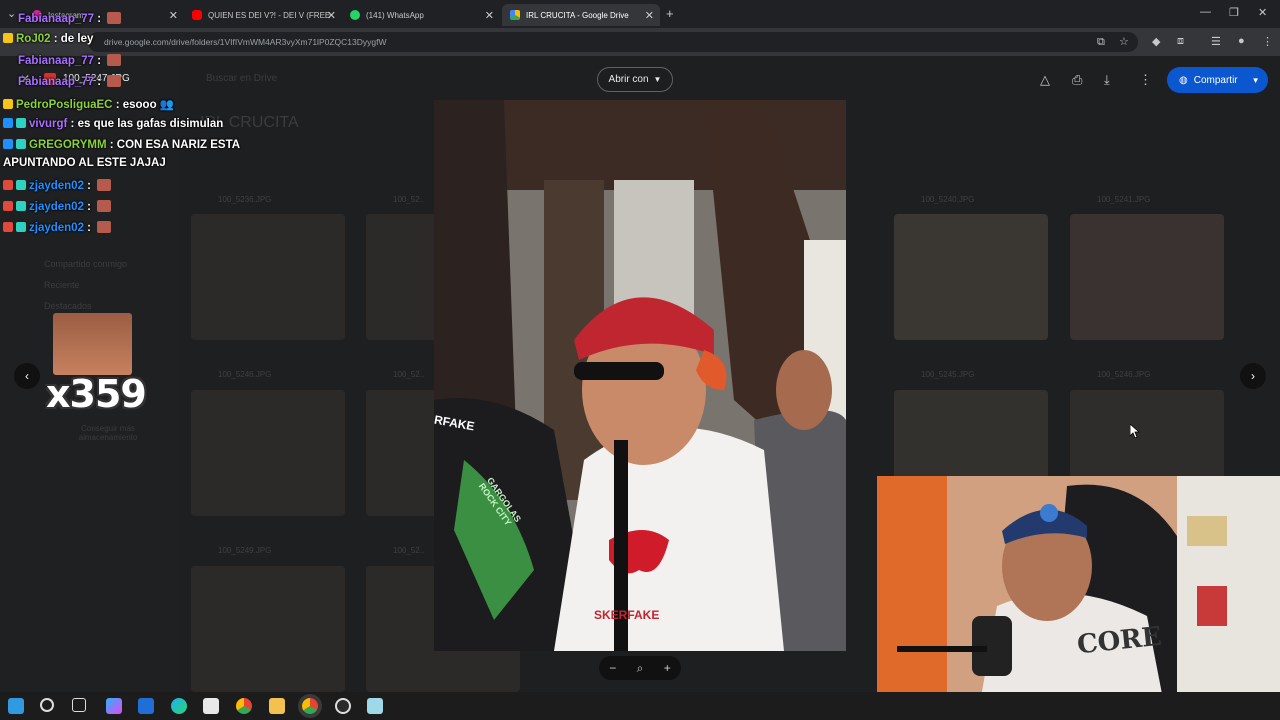 This screenshot has width=1280, height=720. What do you see at coordinates (178, 145) in the screenshot?
I see `chat-text: CON ESA NARIZ ESTA` at bounding box center [178, 145].